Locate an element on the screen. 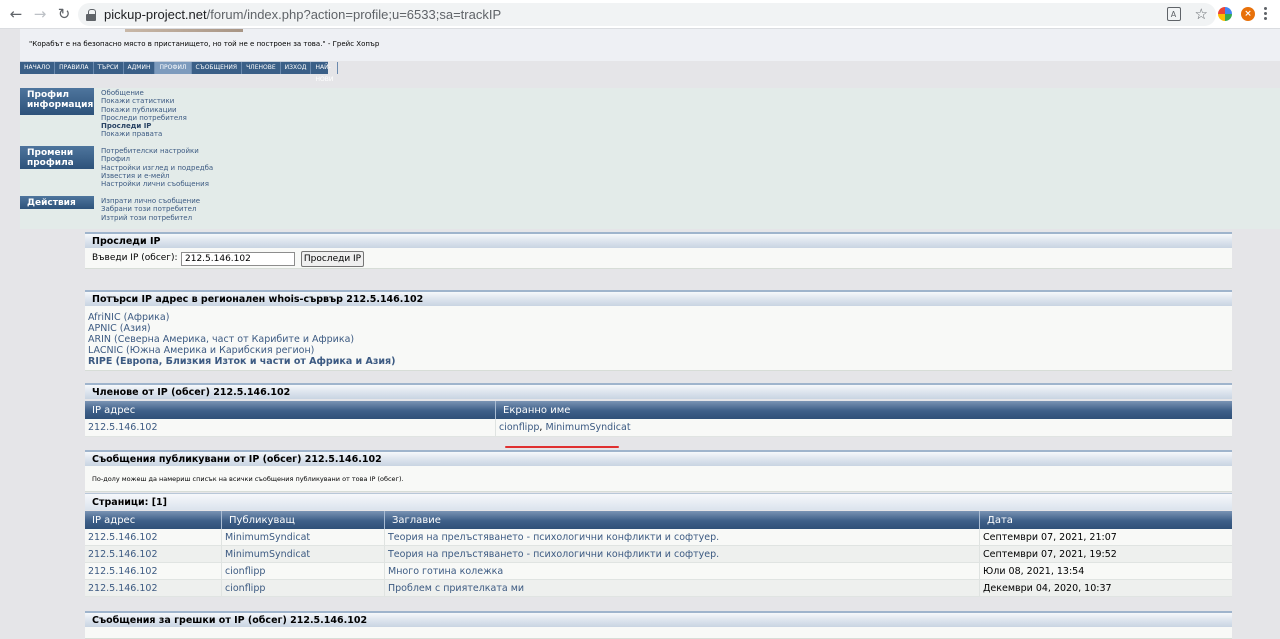  col-screen-name: Екранно име is located at coordinates (864, 410).